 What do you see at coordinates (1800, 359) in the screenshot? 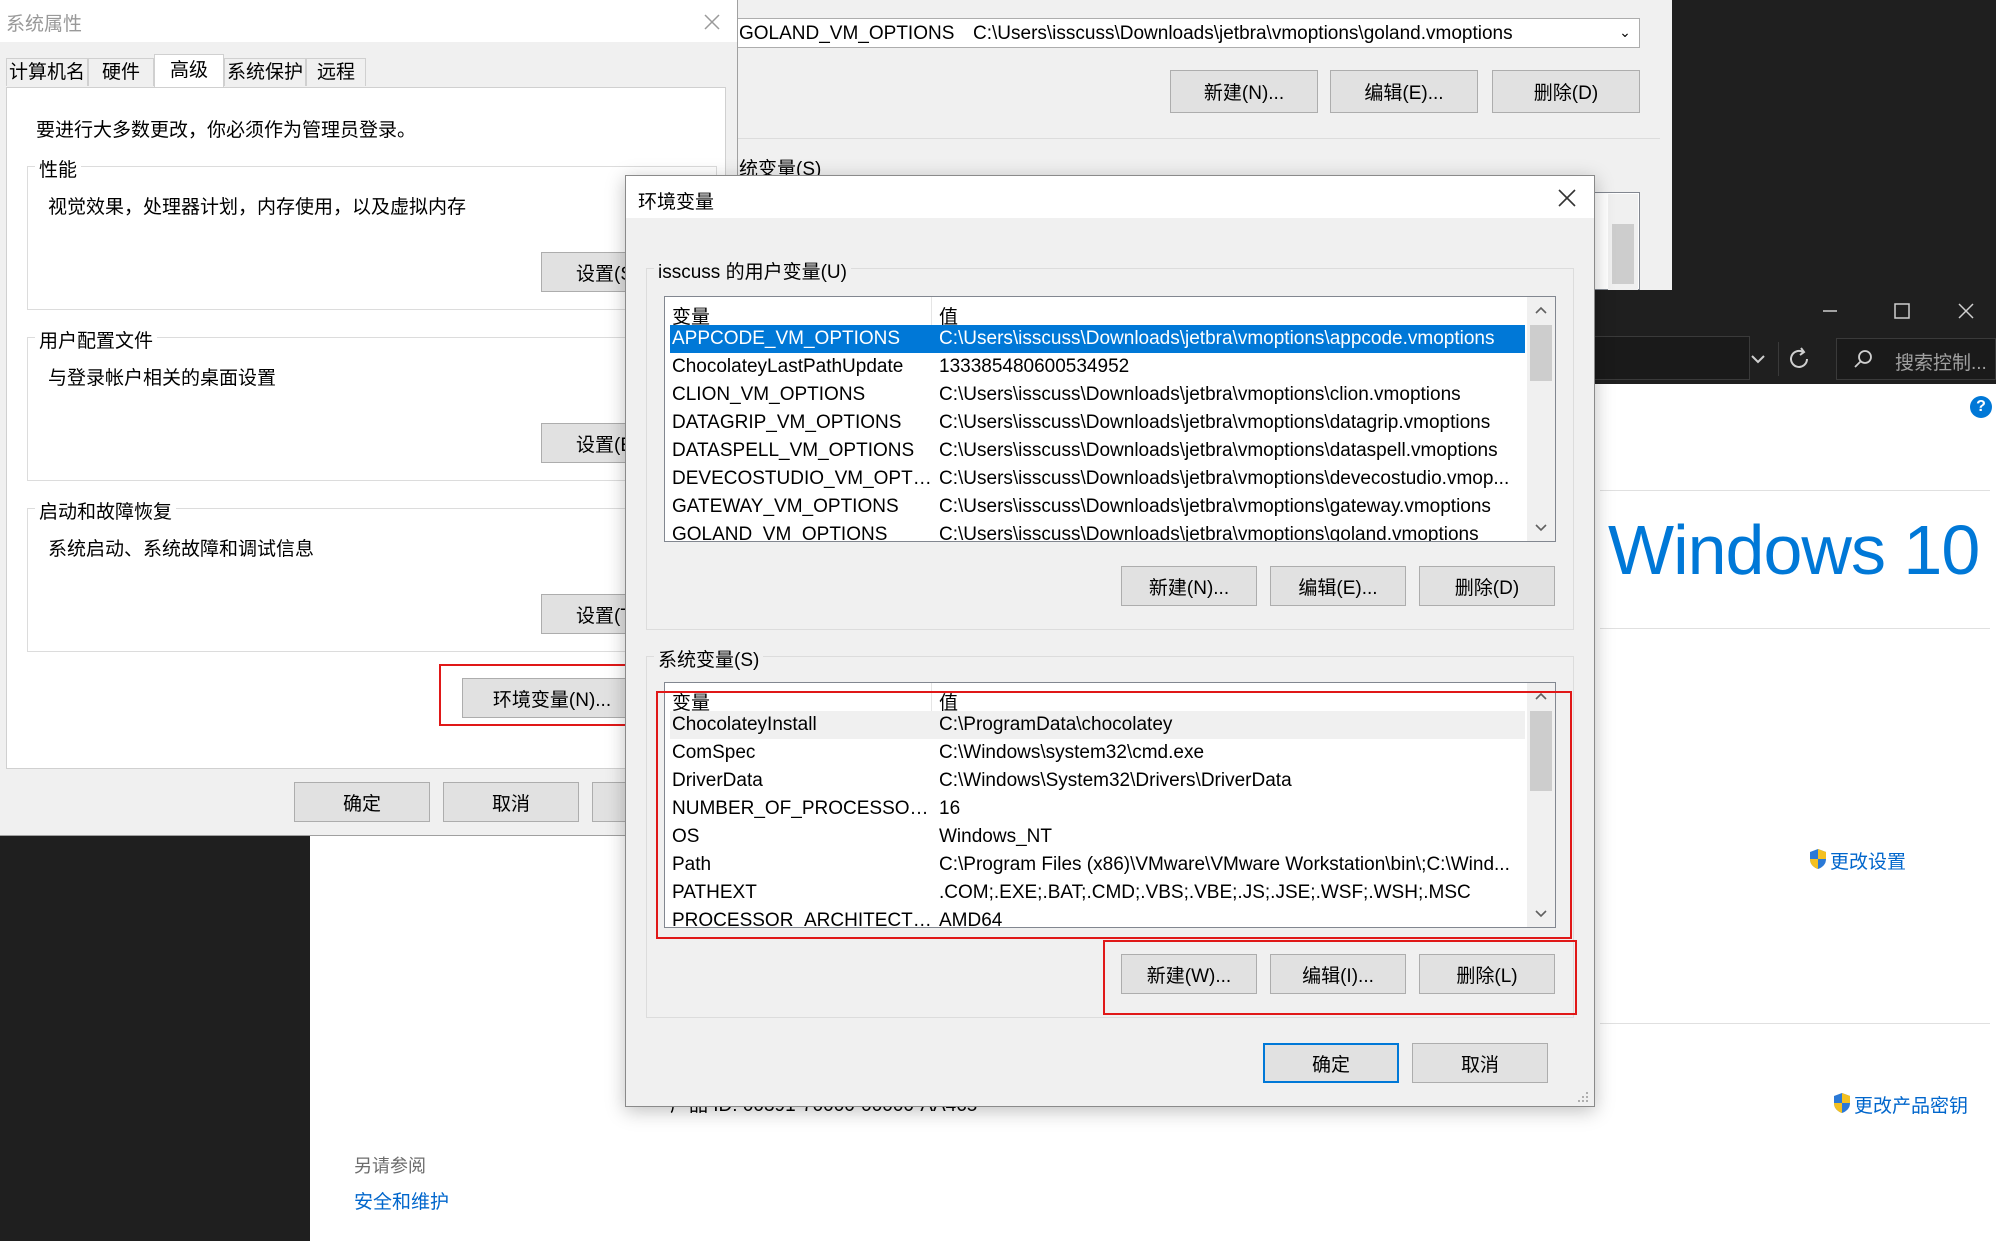
I see `refresh-icon` at bounding box center [1800, 359].